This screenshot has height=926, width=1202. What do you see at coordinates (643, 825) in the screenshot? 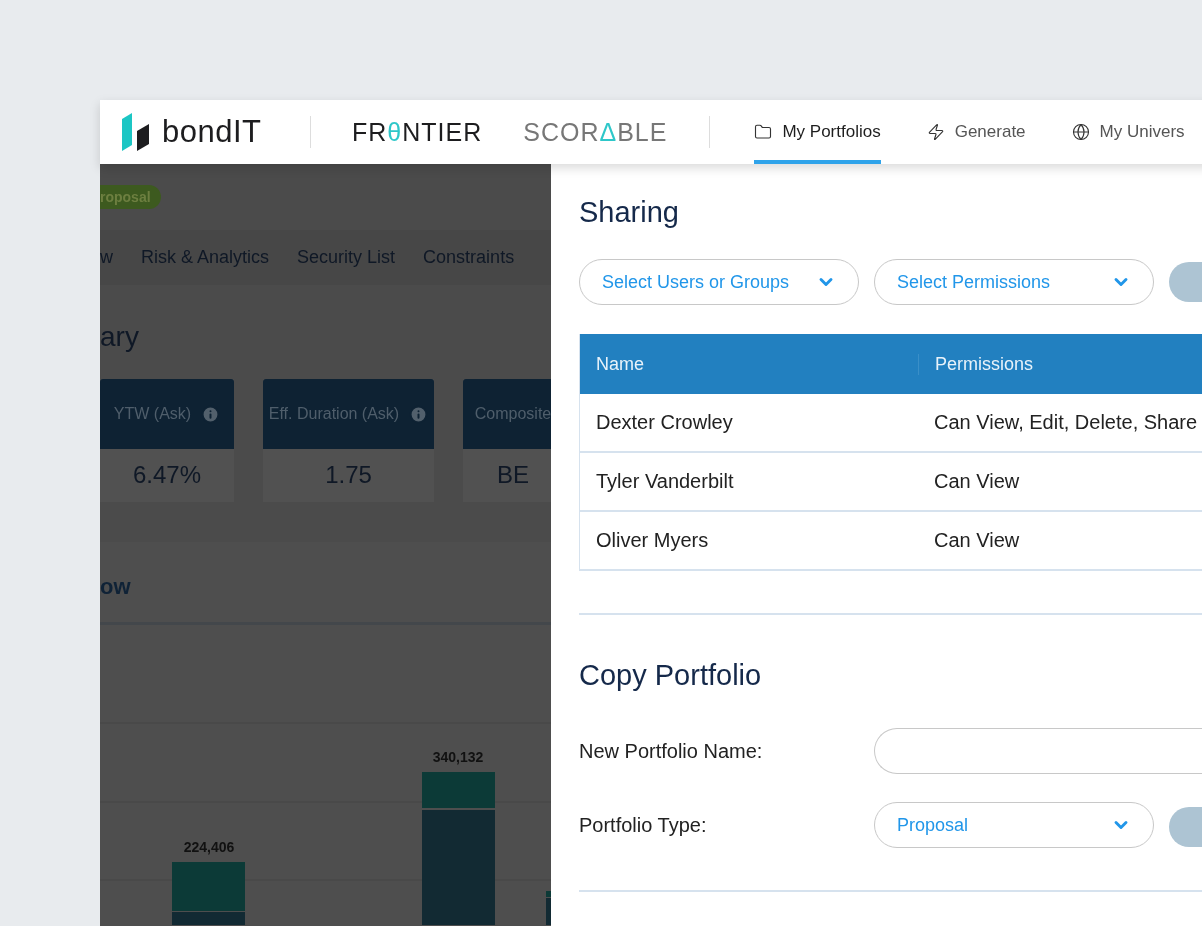
I see `field-label: Portfolio Type:` at bounding box center [643, 825].